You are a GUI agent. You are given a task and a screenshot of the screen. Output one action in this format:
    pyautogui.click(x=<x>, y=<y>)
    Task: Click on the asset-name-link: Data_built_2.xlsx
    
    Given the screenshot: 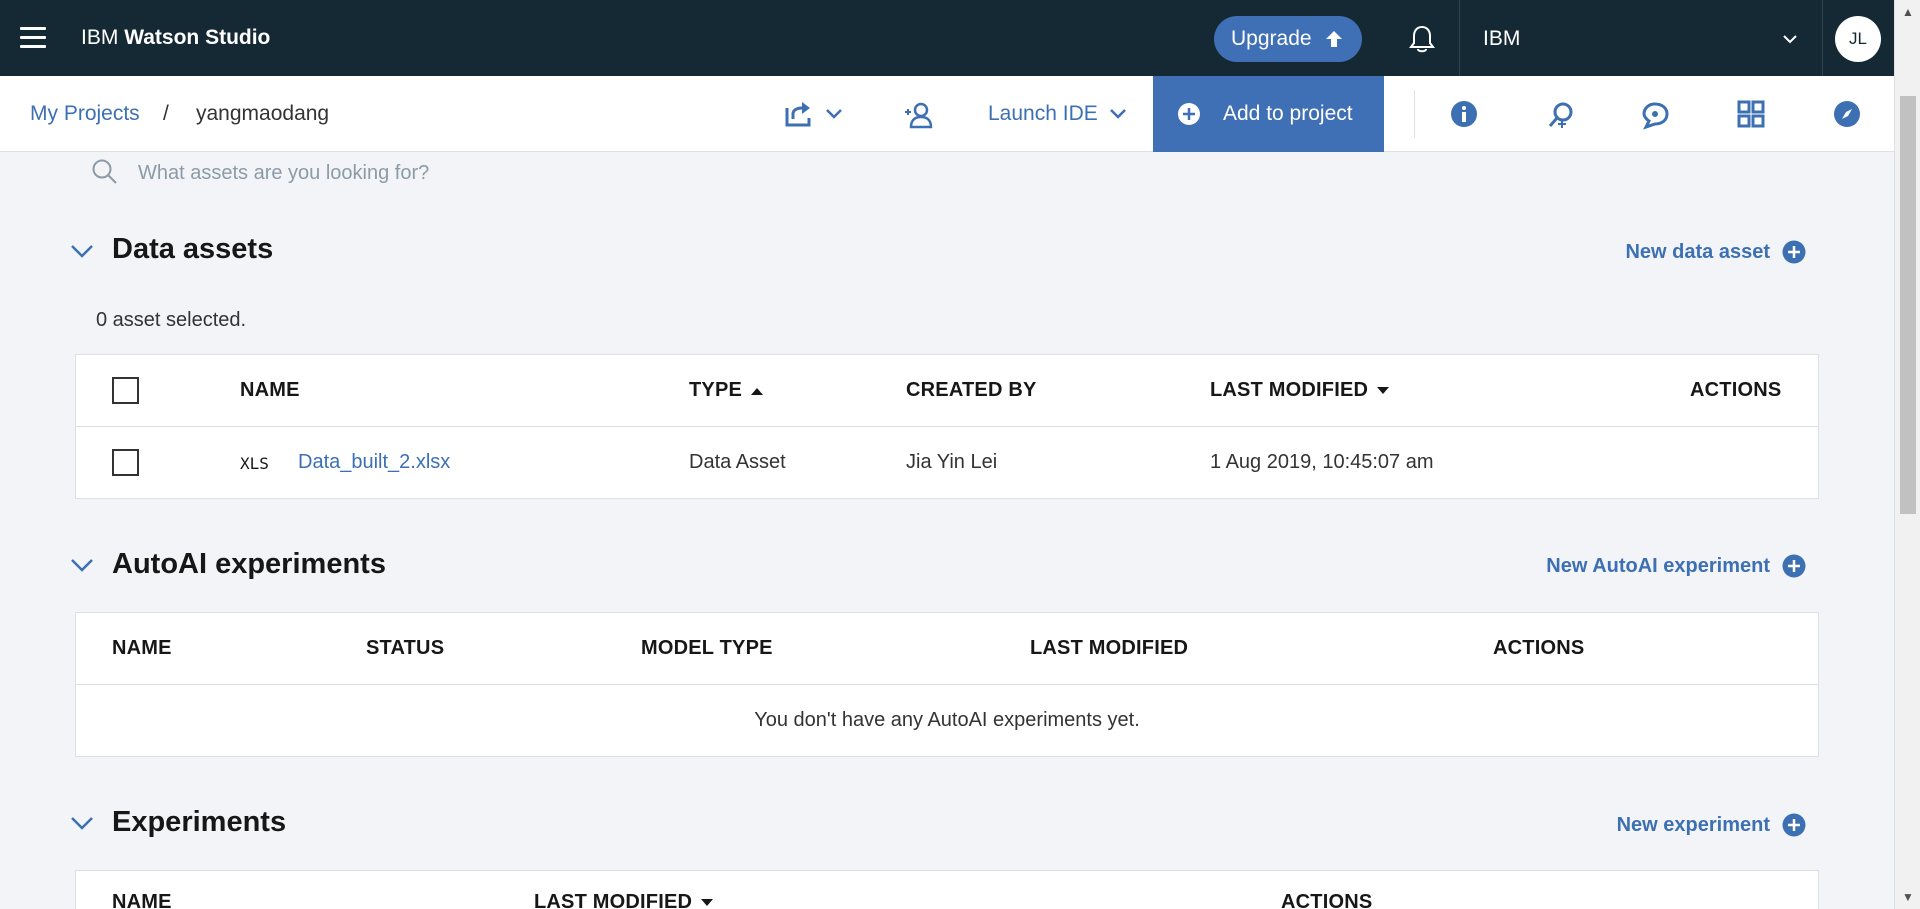 What is the action you would take?
    pyautogui.click(x=374, y=462)
    